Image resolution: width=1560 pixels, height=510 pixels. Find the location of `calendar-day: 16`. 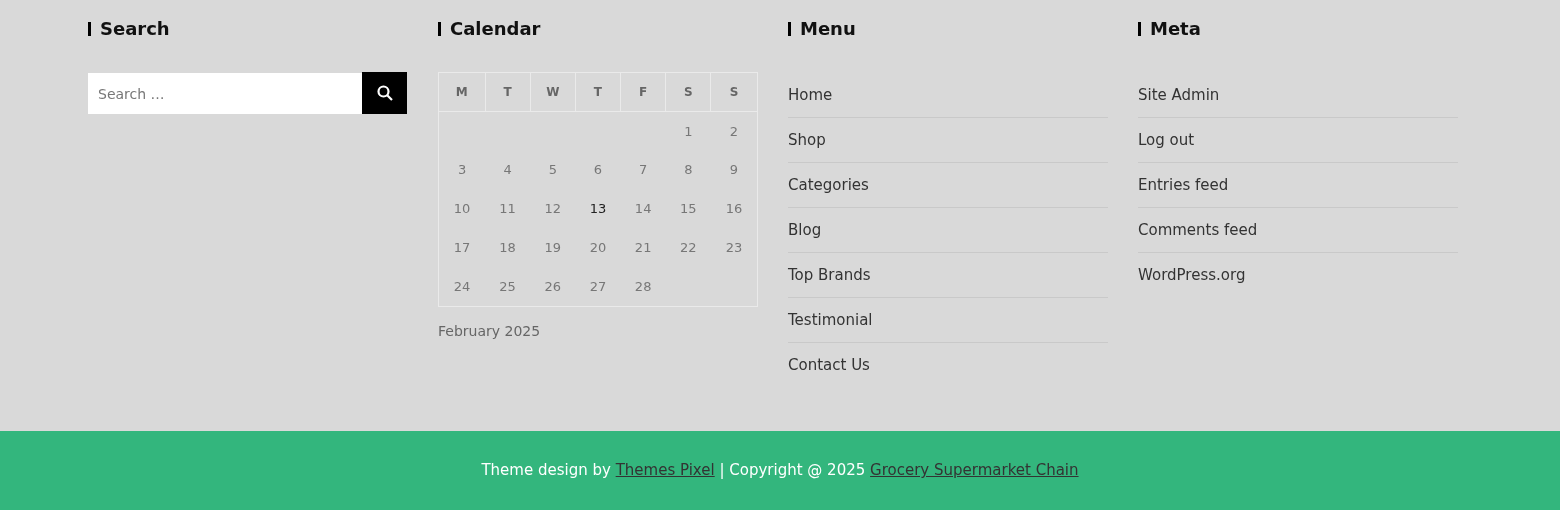

calendar-day: 16 is located at coordinates (734, 209).